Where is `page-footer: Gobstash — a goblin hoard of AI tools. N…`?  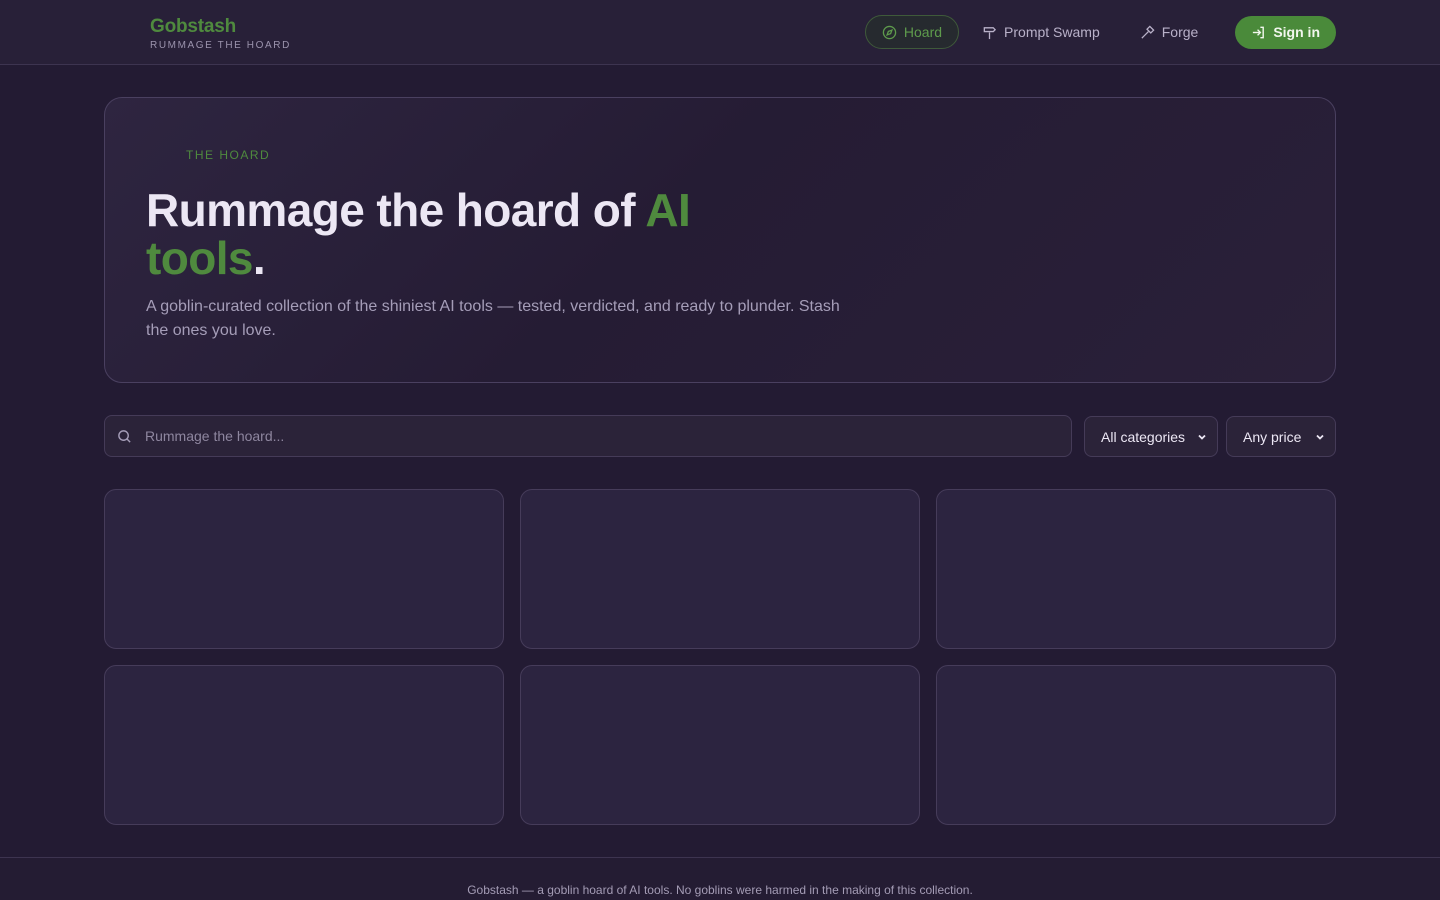
page-footer: Gobstash — a goblin hoard of AI tools. N… is located at coordinates (720, 878).